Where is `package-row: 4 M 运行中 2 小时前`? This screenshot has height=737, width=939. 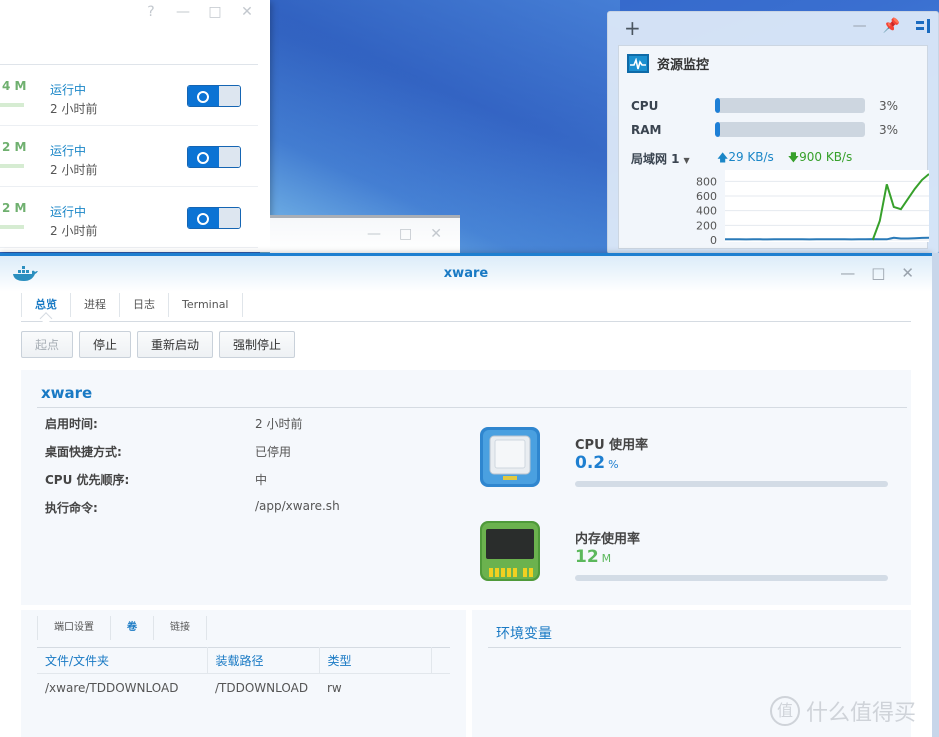
package-row: 4 M 运行中 2 小时前 is located at coordinates (129, 95).